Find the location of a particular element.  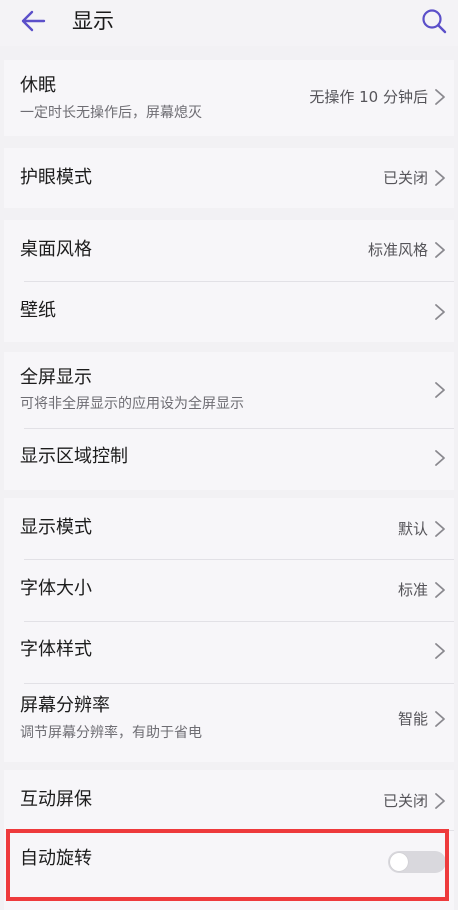

setting-font-style: 字体样式 is located at coordinates (229, 652).